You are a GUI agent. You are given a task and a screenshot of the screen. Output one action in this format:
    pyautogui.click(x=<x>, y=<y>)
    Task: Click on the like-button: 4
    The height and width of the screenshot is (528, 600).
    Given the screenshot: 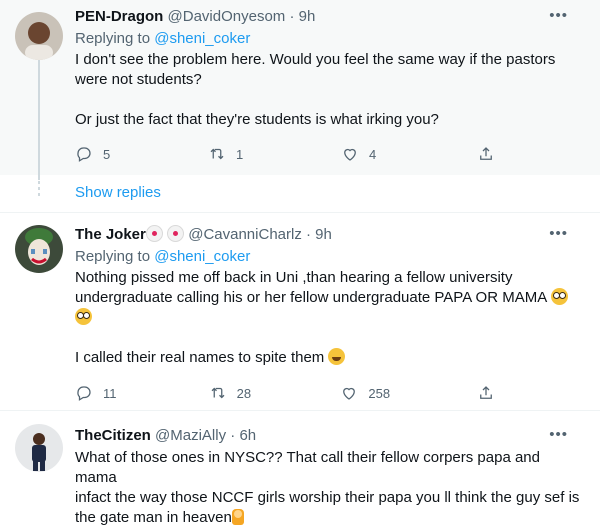 What is the action you would take?
    pyautogui.click(x=409, y=154)
    